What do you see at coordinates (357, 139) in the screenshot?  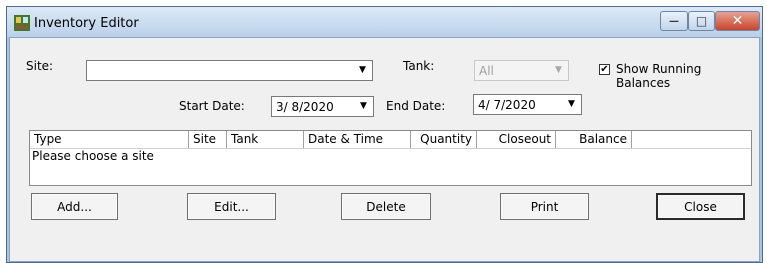 I see `column-header-date-time: Date & Time` at bounding box center [357, 139].